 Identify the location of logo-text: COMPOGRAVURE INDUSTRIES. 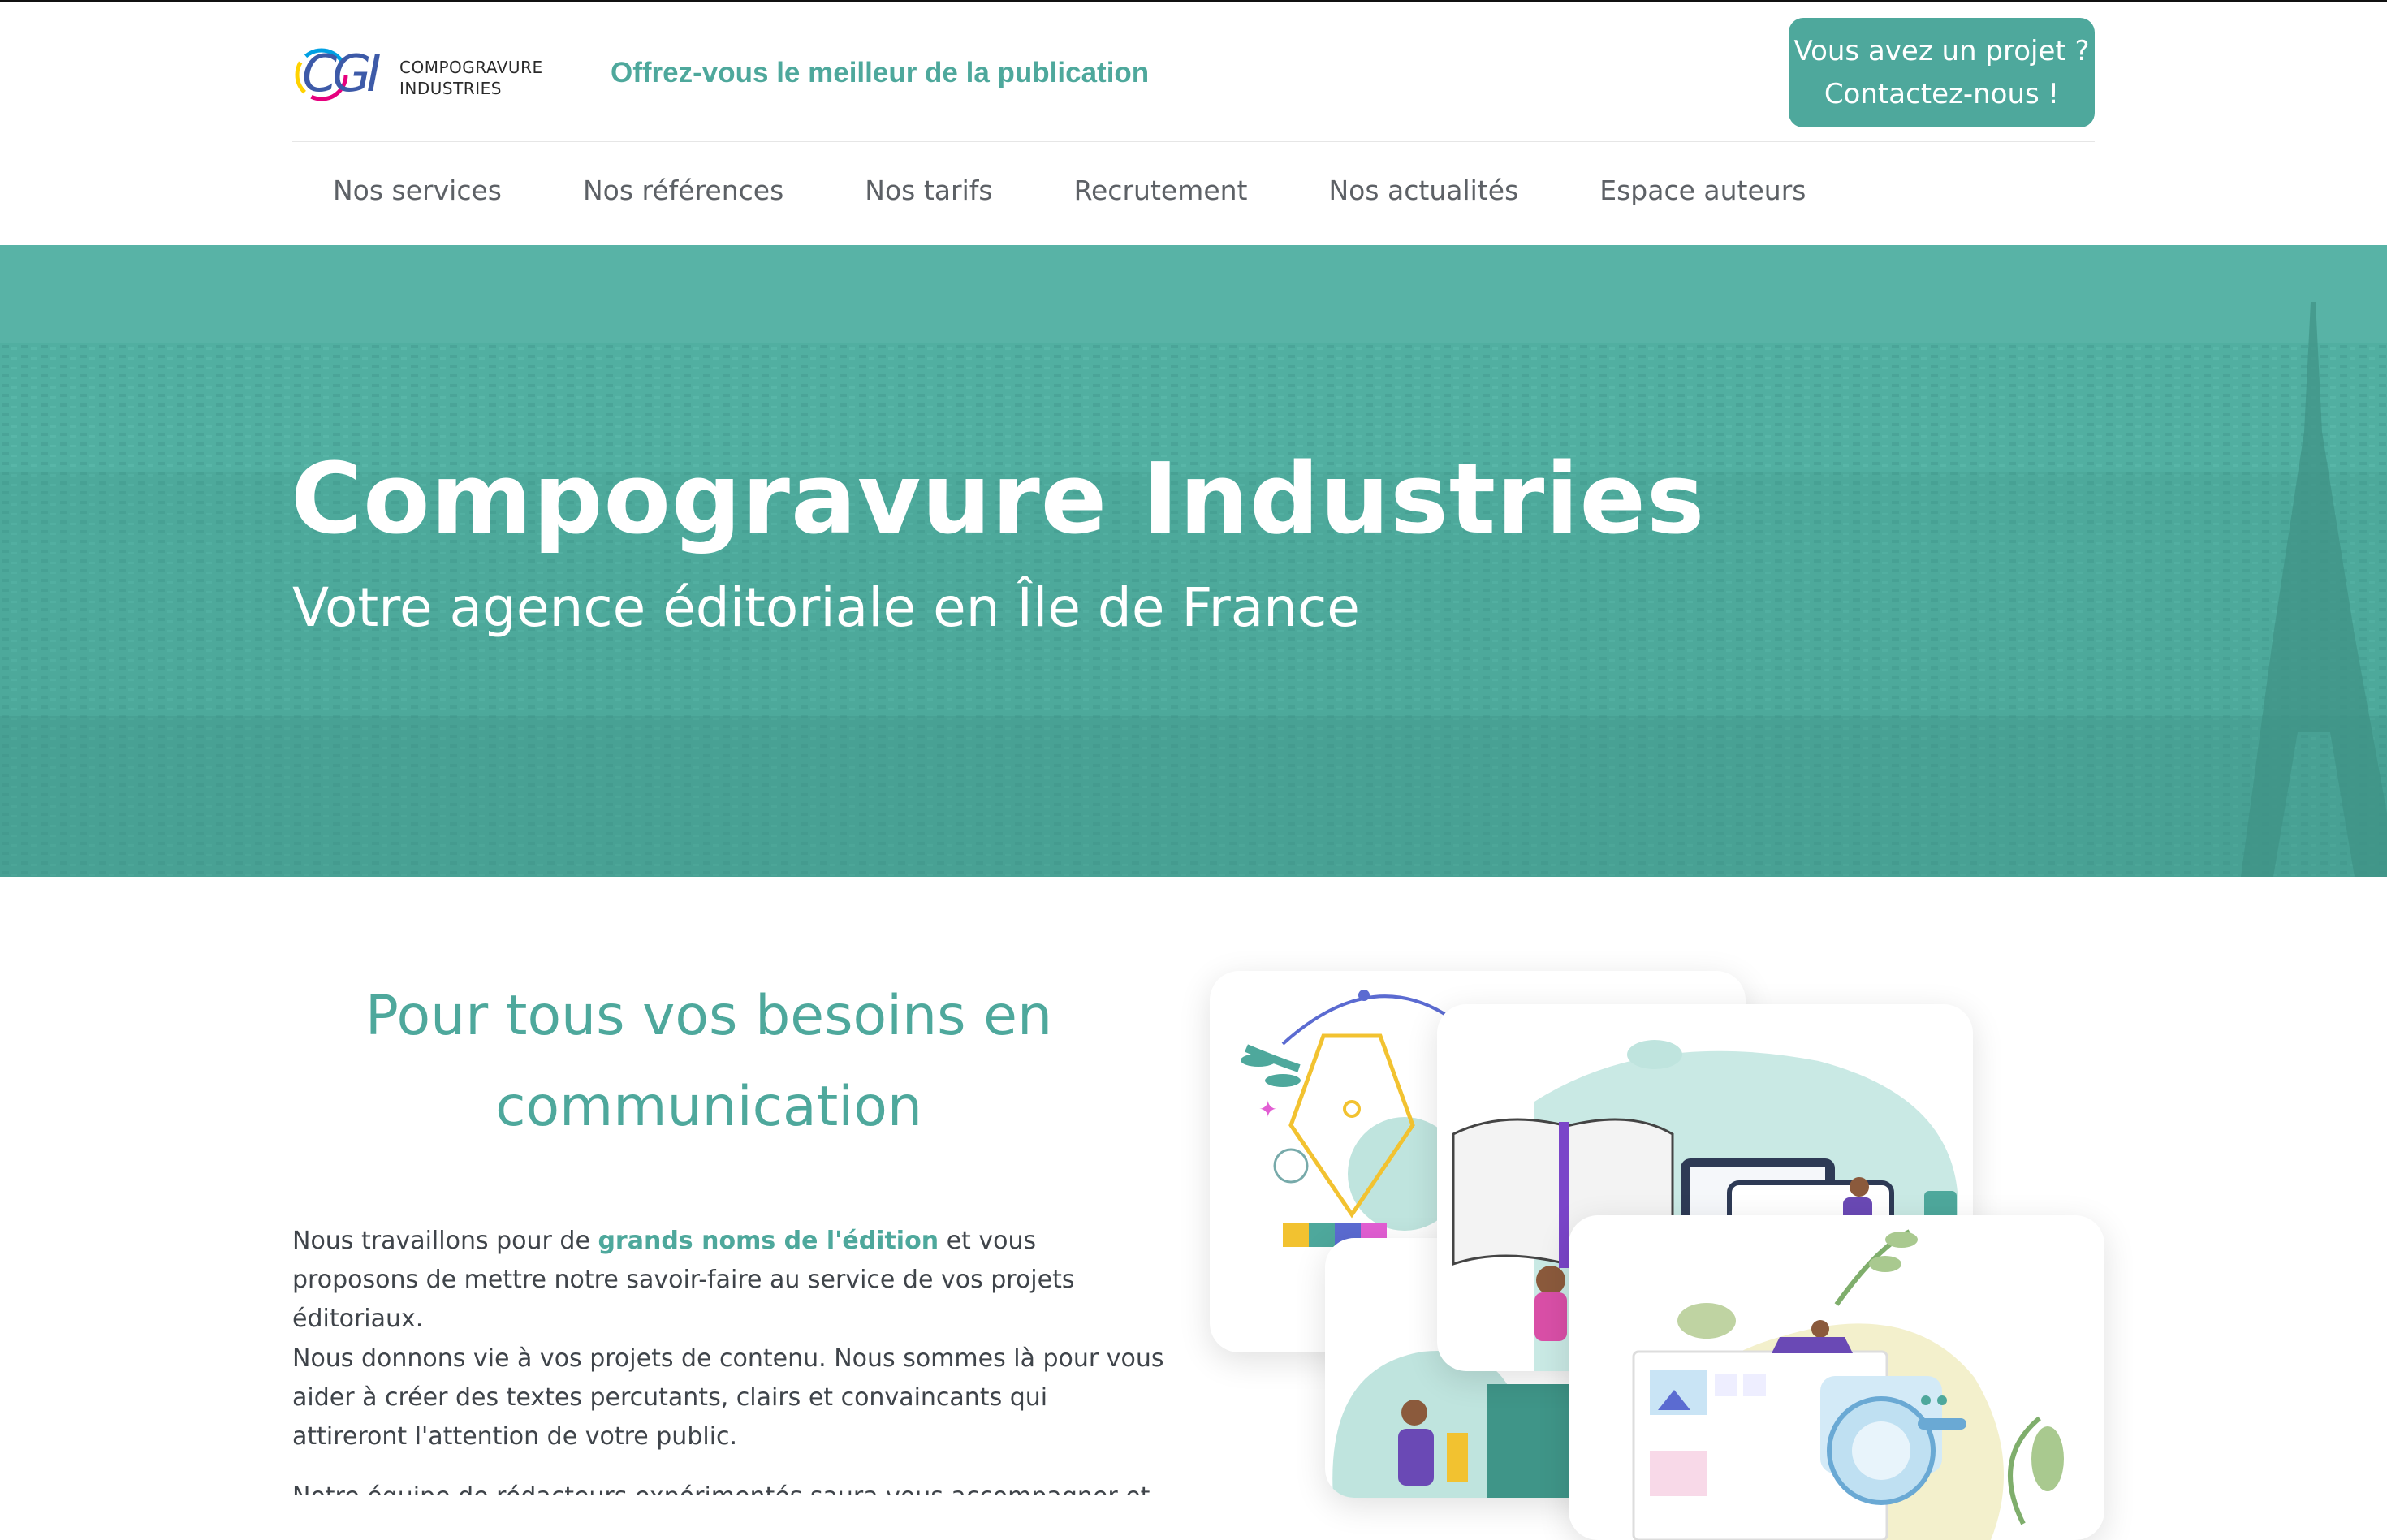
(471, 78).